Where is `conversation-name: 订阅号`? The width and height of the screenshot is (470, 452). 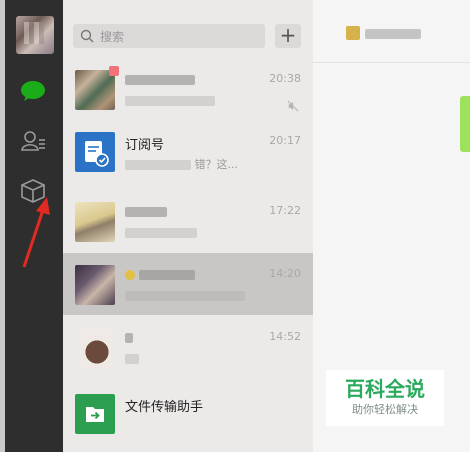
conversation-name: 订阅号 is located at coordinates (145, 145).